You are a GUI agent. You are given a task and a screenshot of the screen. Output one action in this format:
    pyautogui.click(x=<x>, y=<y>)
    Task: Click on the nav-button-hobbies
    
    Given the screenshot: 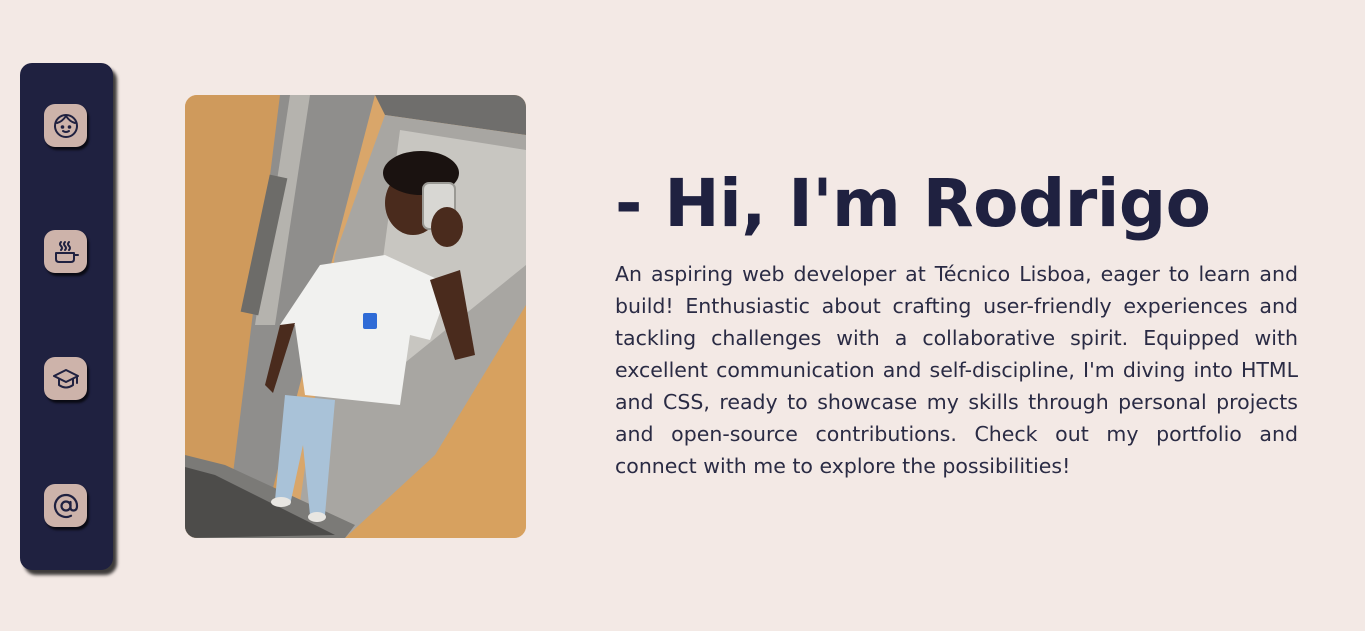 What is the action you would take?
    pyautogui.click(x=65, y=251)
    